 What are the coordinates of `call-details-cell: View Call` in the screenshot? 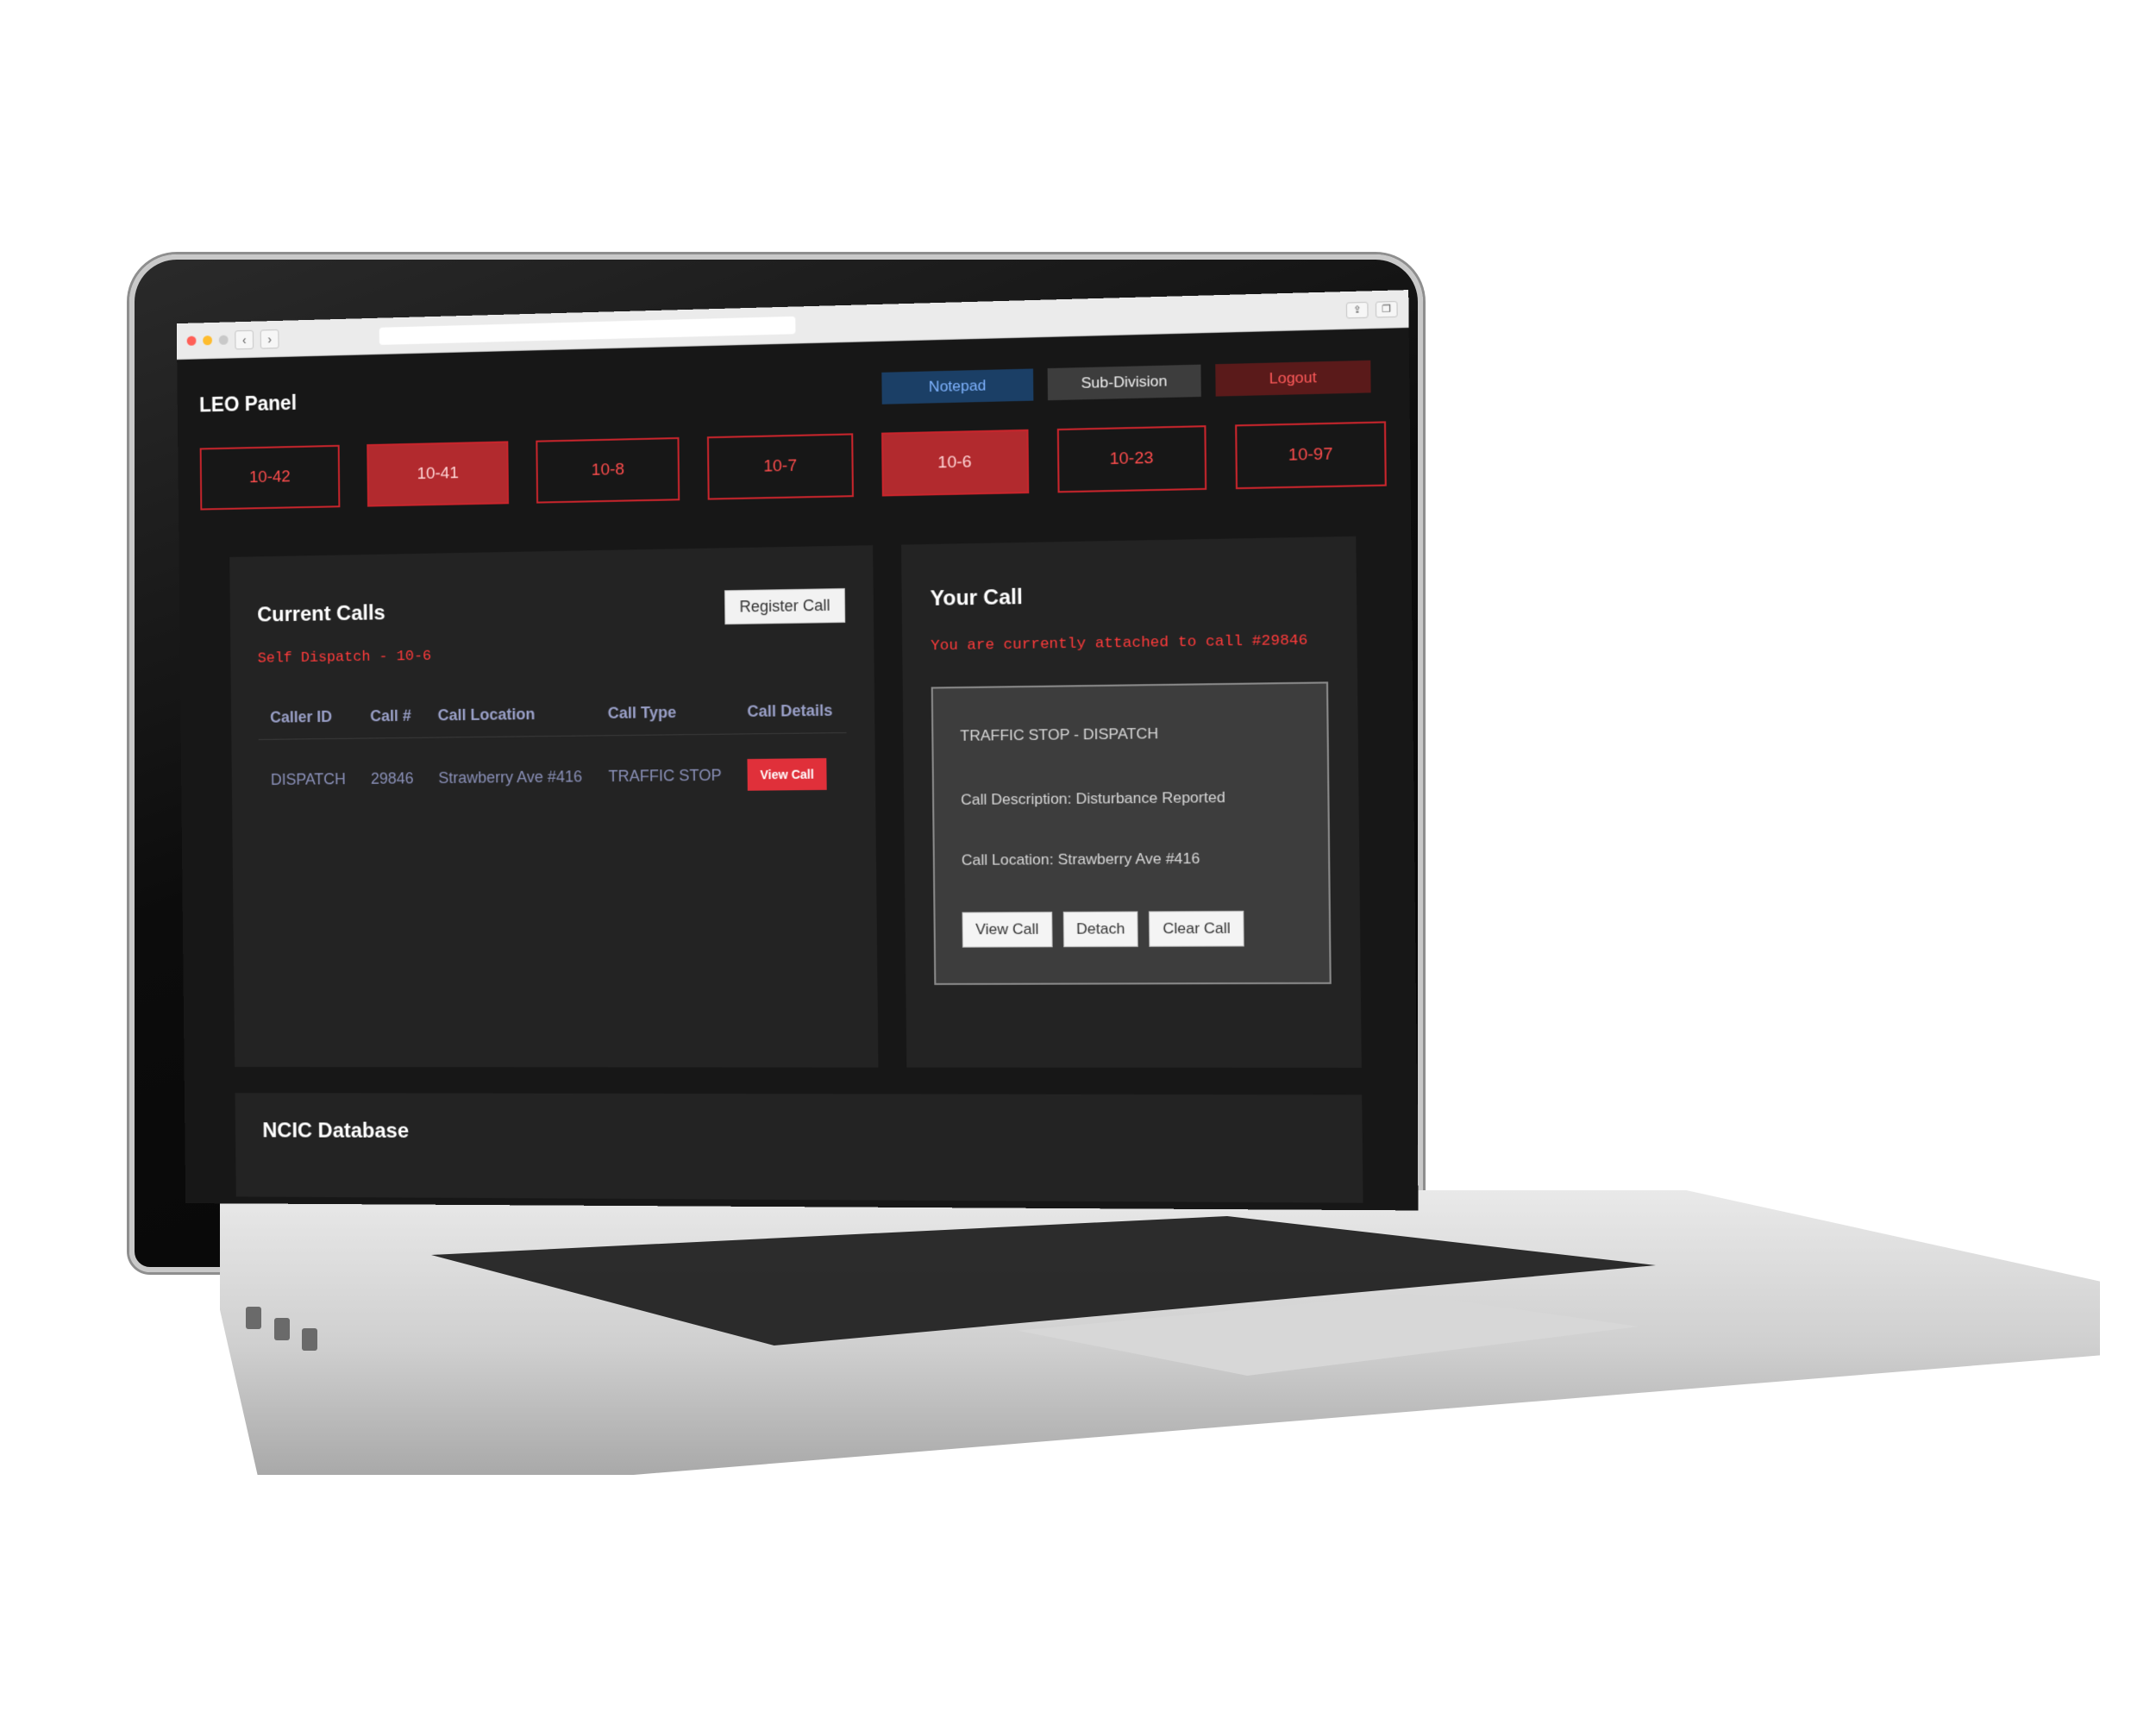 It's located at (791, 774).